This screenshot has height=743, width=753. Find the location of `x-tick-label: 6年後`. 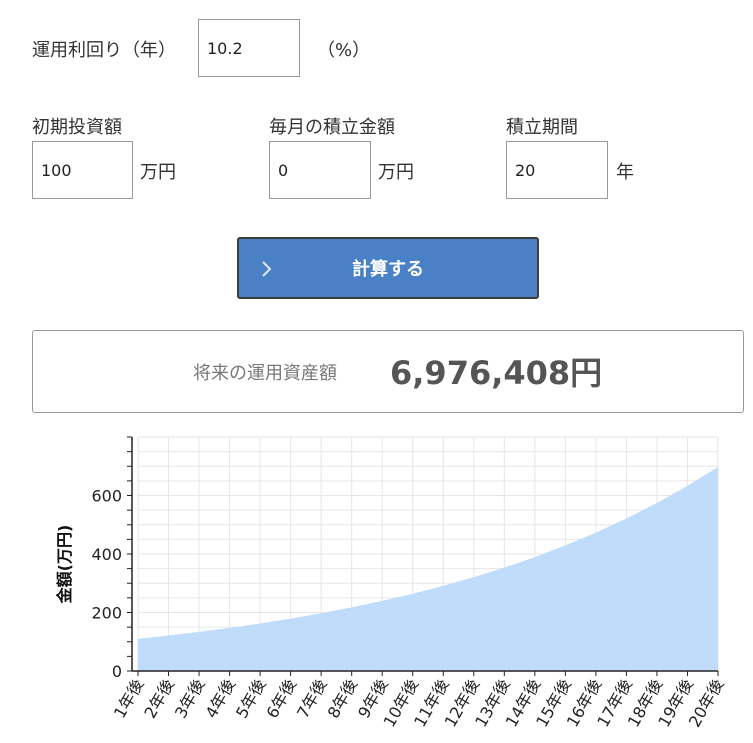

x-tick-label: 6年後 is located at coordinates (282, 699).